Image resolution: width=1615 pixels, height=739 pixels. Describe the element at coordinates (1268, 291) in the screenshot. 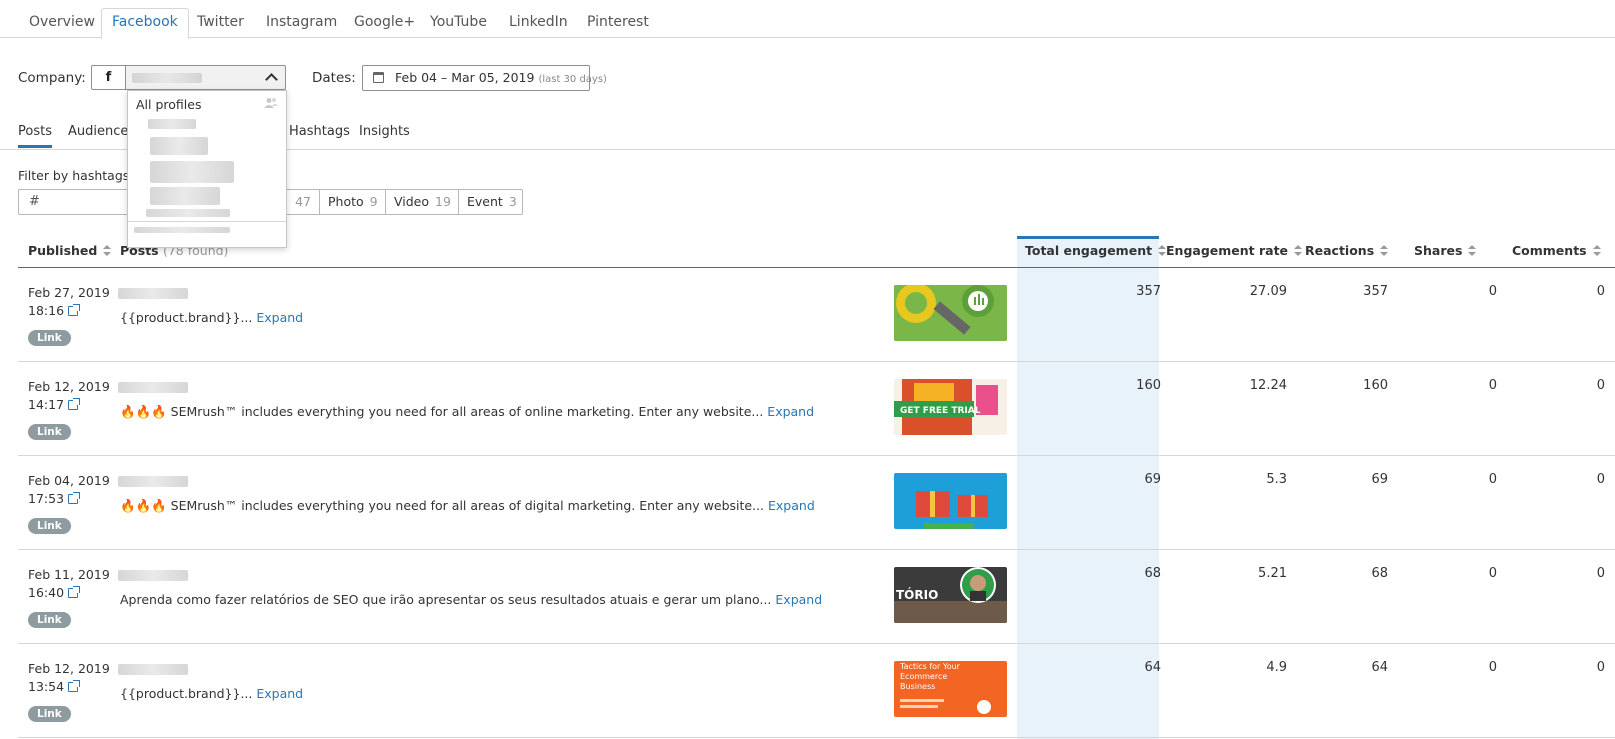

I see `engagement-rate-value: 27.09` at that location.